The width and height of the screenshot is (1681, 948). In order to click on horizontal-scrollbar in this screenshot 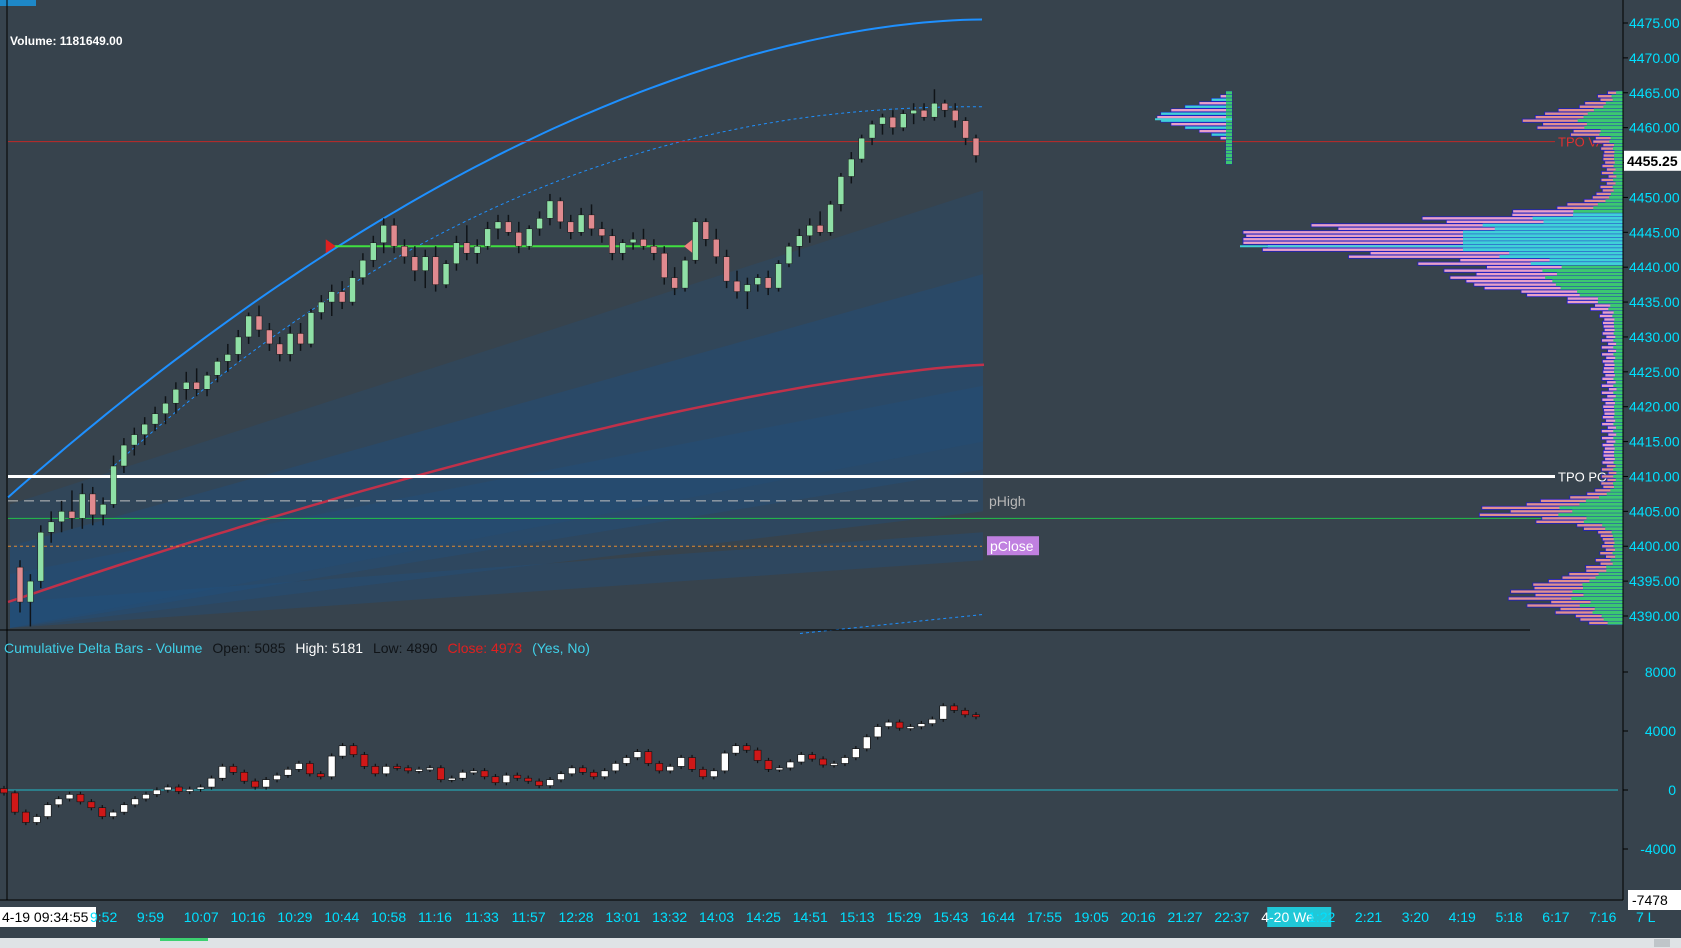, I will do `click(840, 943)`.